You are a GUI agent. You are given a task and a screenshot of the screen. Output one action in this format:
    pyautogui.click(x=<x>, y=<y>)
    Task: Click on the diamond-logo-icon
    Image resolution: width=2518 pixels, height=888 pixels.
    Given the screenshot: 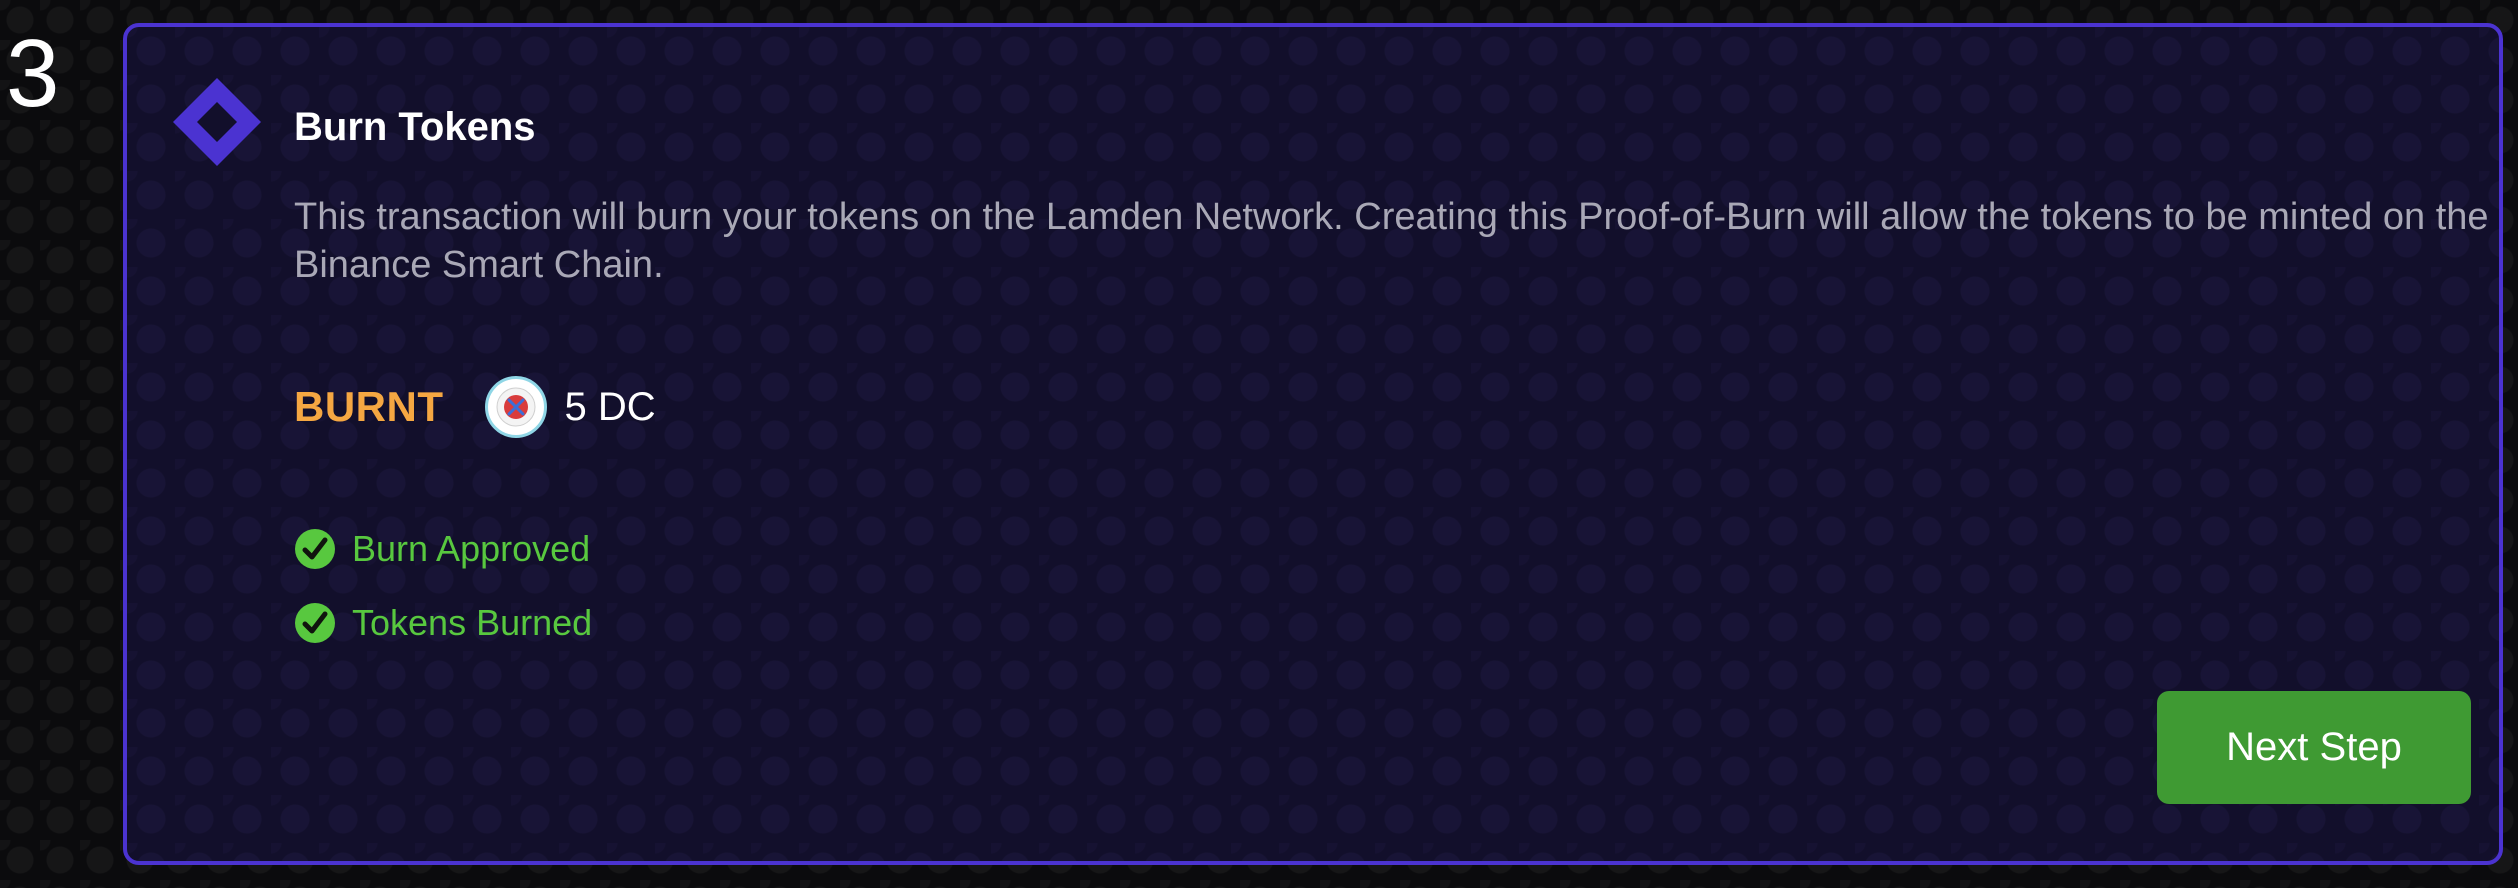 What is the action you would take?
    pyautogui.click(x=217, y=122)
    